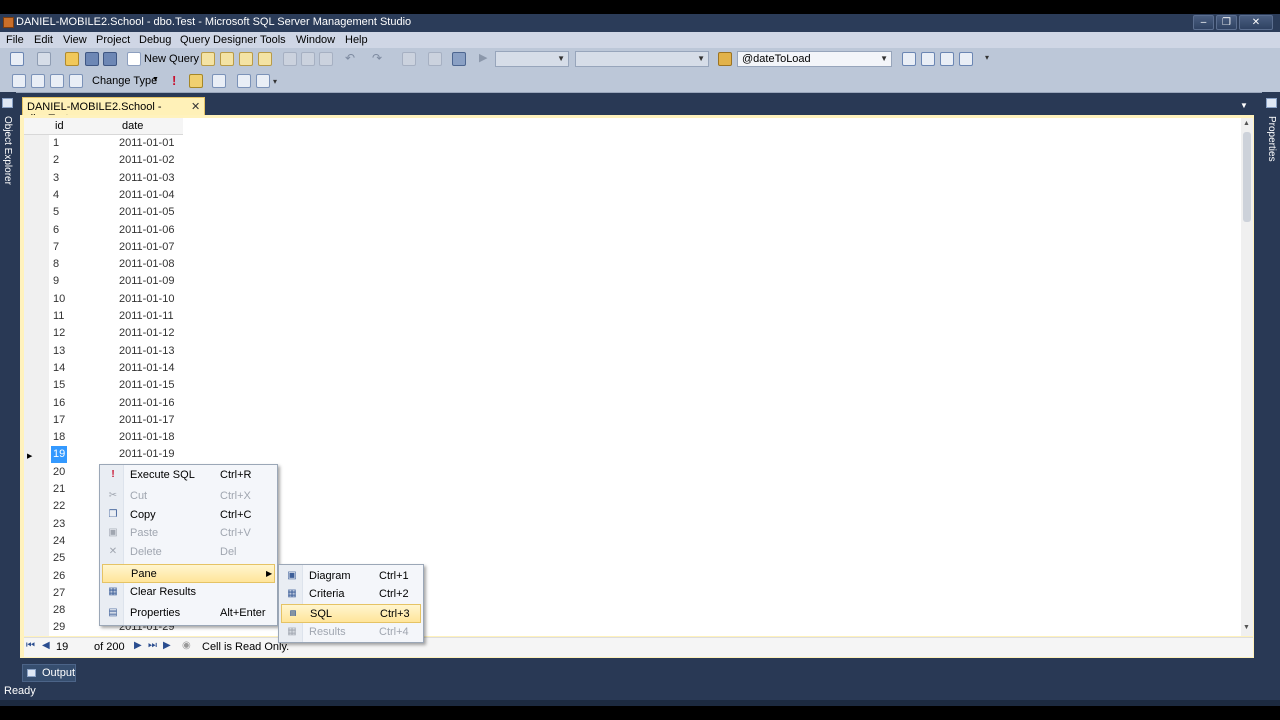 The width and height of the screenshot is (1280, 720). Describe the element at coordinates (188, 515) in the screenshot. I see `menu-item-copy: ❐ Copy Ctrl+C` at that location.